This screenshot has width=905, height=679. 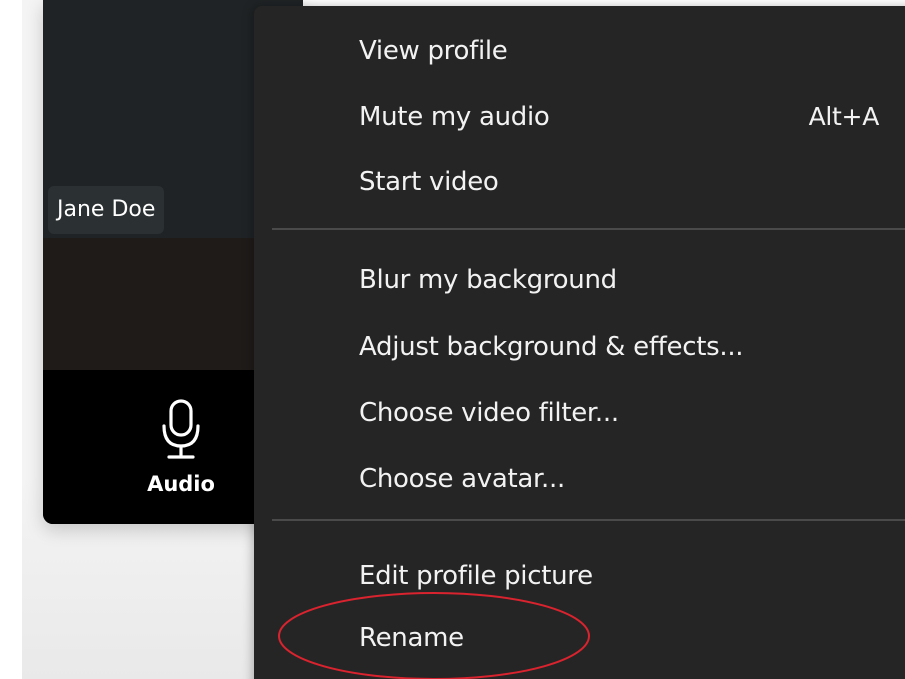 I want to click on menu-item-label: Edit profile picture, so click(x=476, y=576).